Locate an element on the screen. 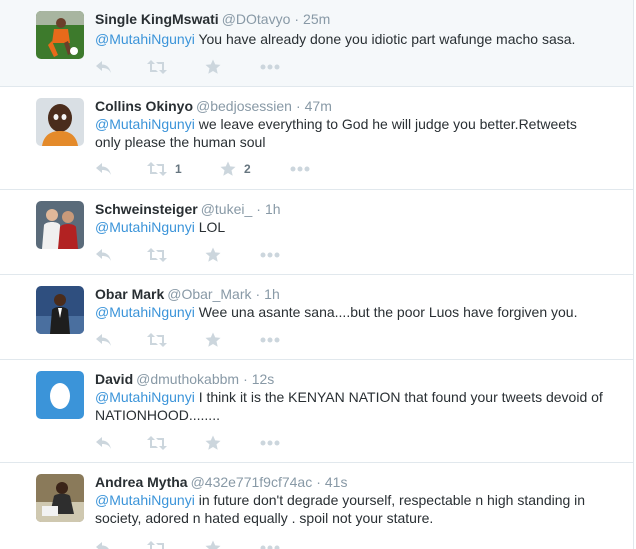  username: @bedjosessien is located at coordinates (244, 106).